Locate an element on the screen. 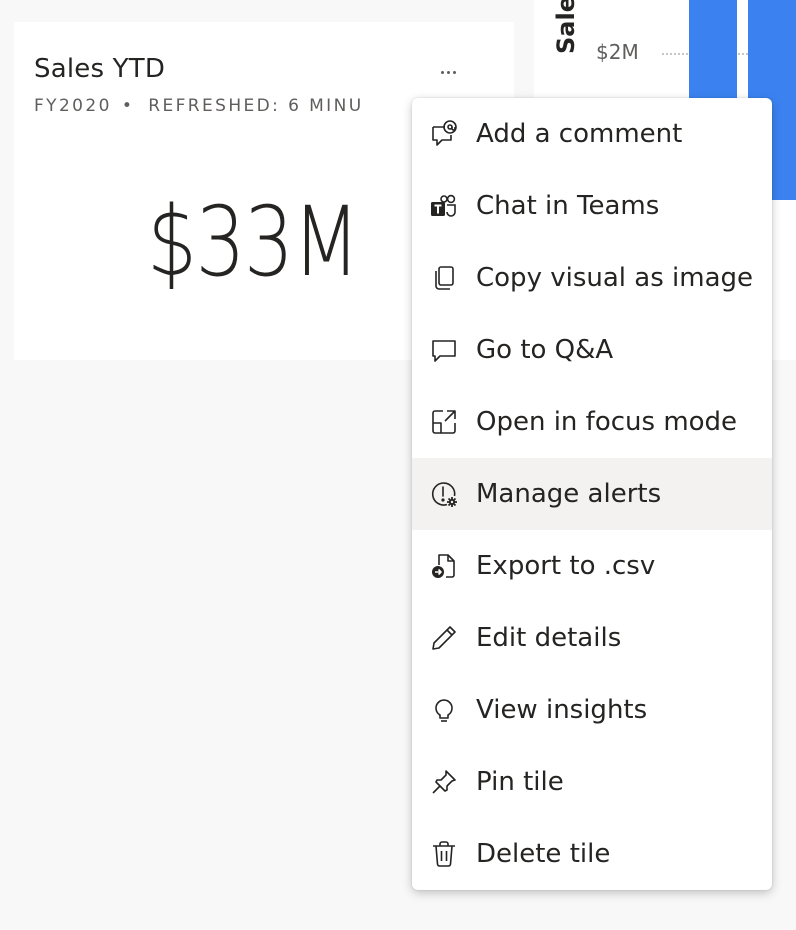  chart-y-tick: $2M is located at coordinates (617, 52).